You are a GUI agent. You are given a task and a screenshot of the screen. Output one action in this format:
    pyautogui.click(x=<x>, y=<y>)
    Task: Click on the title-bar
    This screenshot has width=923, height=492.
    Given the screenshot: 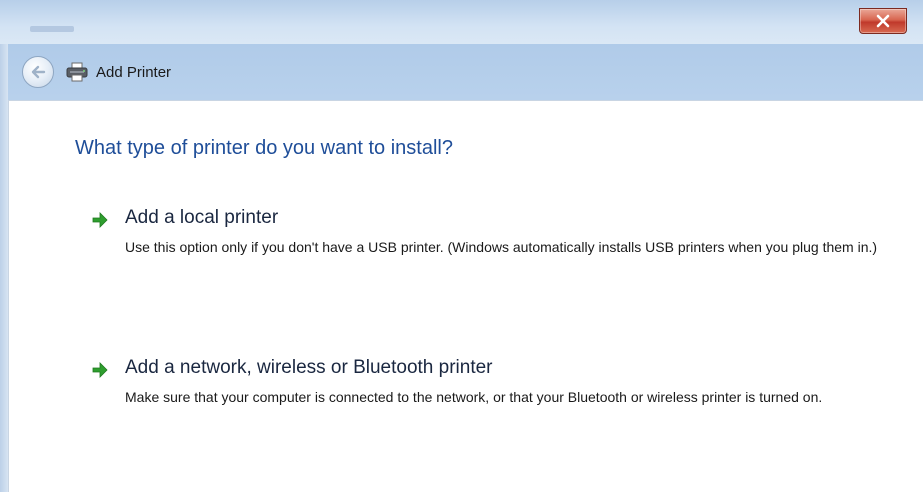 What is the action you would take?
    pyautogui.click(x=461, y=22)
    